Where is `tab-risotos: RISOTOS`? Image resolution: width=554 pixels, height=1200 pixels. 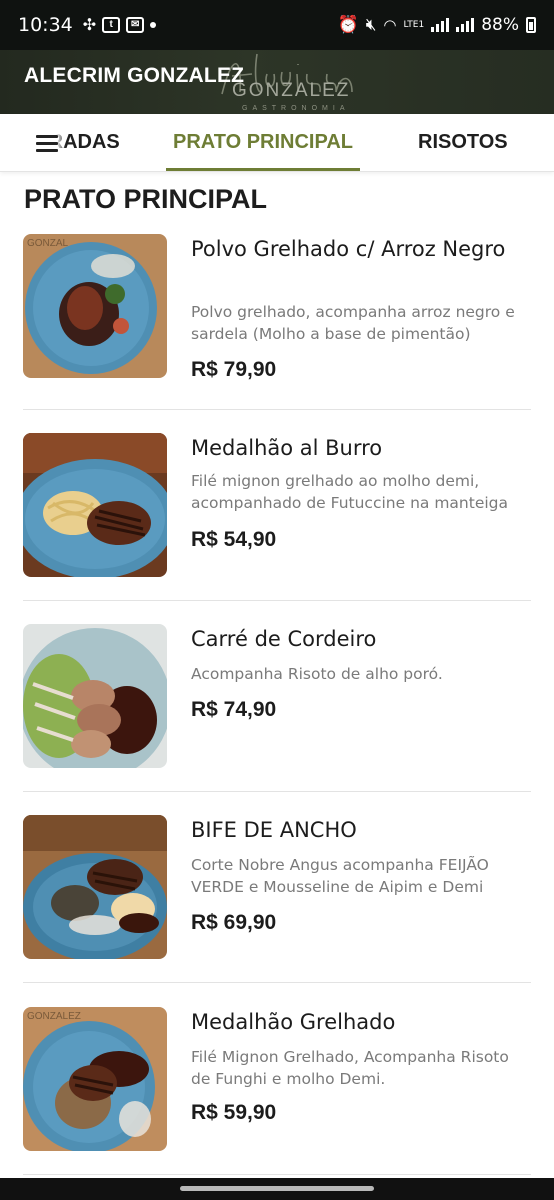
tab-risotos: RISOTOS is located at coordinates (463, 142).